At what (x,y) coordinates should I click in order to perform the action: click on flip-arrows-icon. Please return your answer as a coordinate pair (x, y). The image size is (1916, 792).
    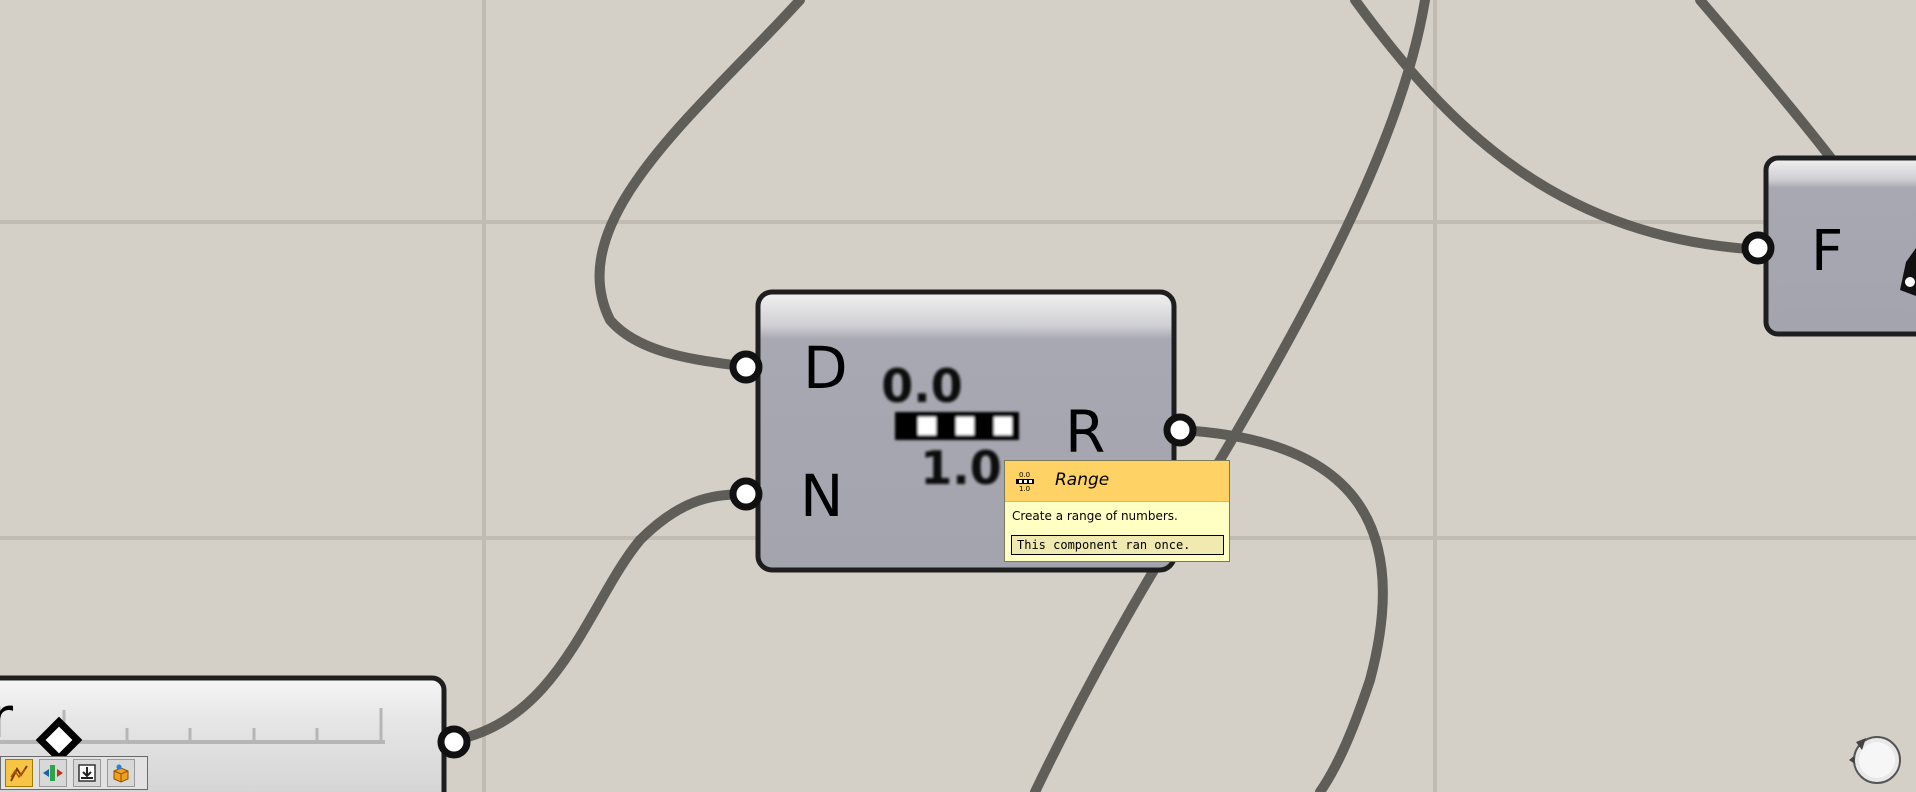
    Looking at the image, I should click on (53, 773).